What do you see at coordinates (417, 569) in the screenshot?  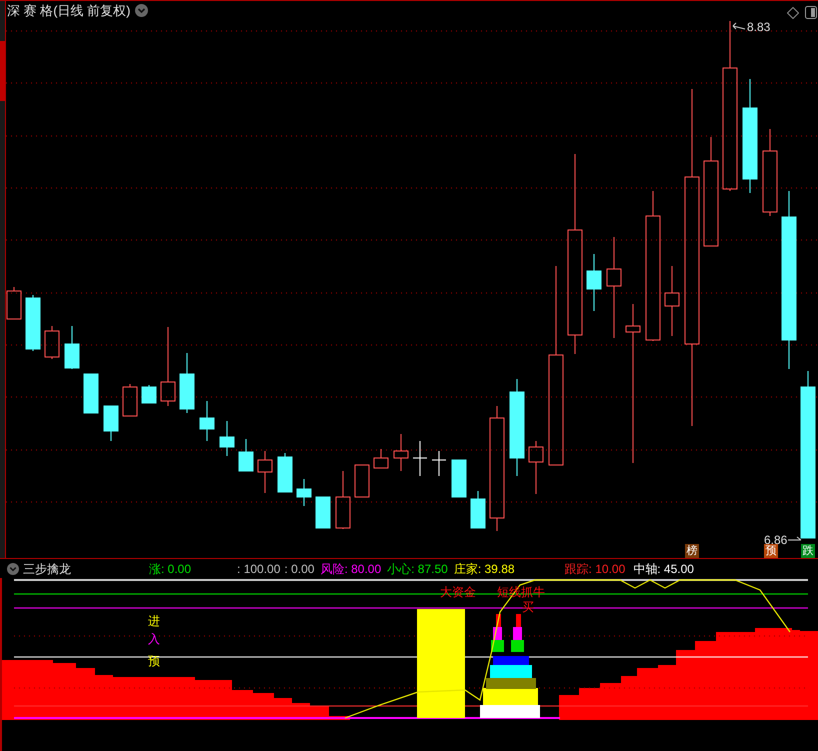 I see `indicator-value: 小心: 87.50` at bounding box center [417, 569].